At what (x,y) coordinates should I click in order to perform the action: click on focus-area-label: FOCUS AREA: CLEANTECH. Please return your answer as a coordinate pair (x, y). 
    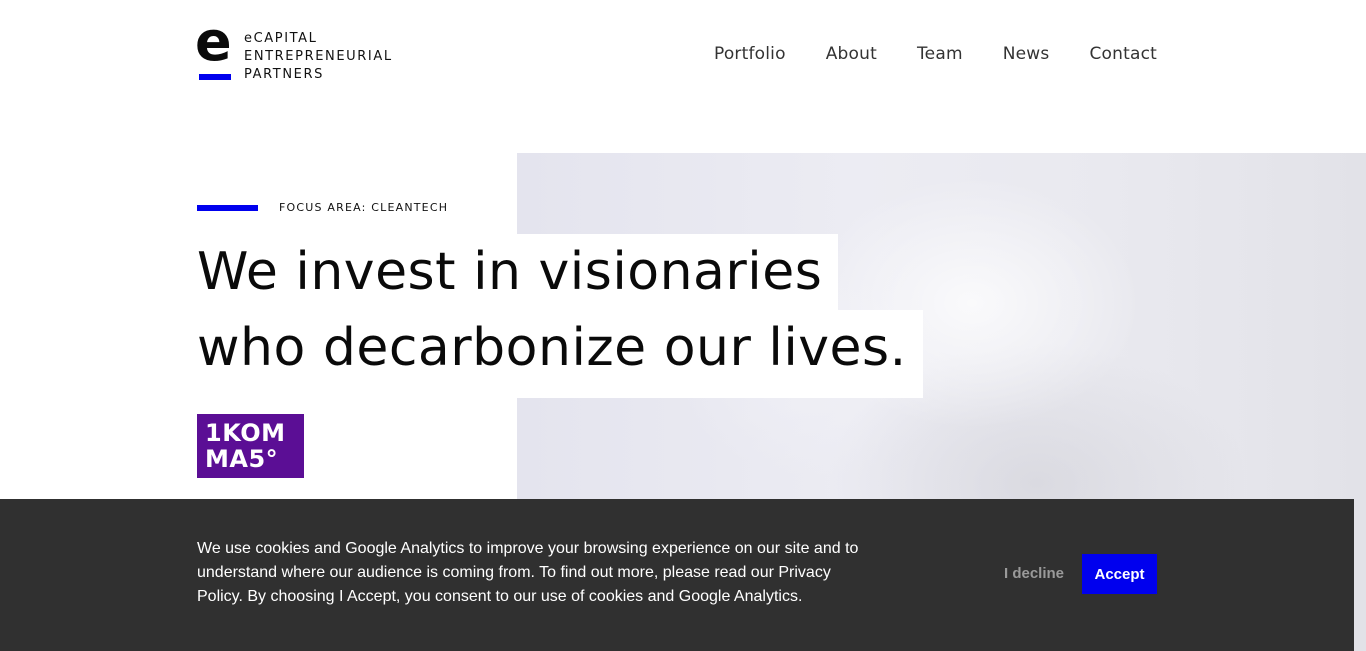
    Looking at the image, I should click on (364, 207).